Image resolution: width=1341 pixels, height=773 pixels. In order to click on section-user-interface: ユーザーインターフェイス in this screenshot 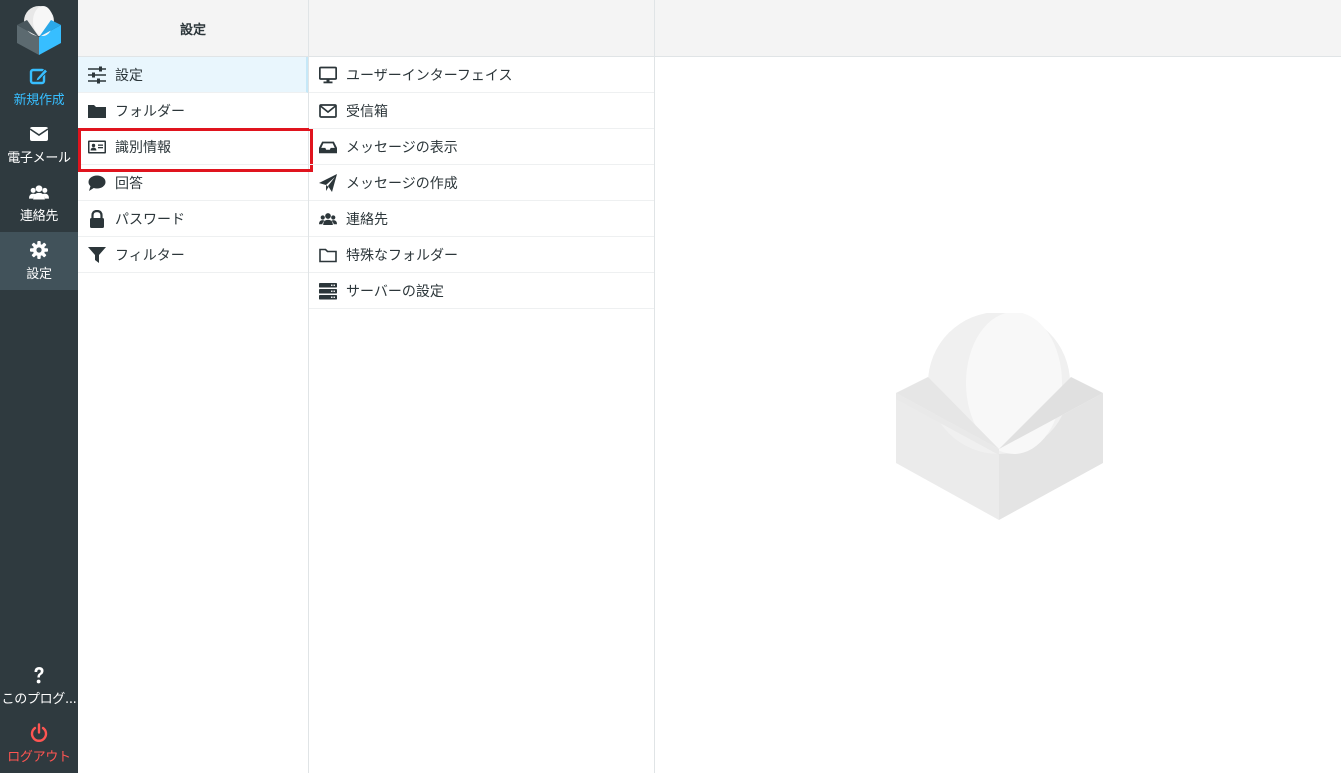, I will do `click(481, 75)`.